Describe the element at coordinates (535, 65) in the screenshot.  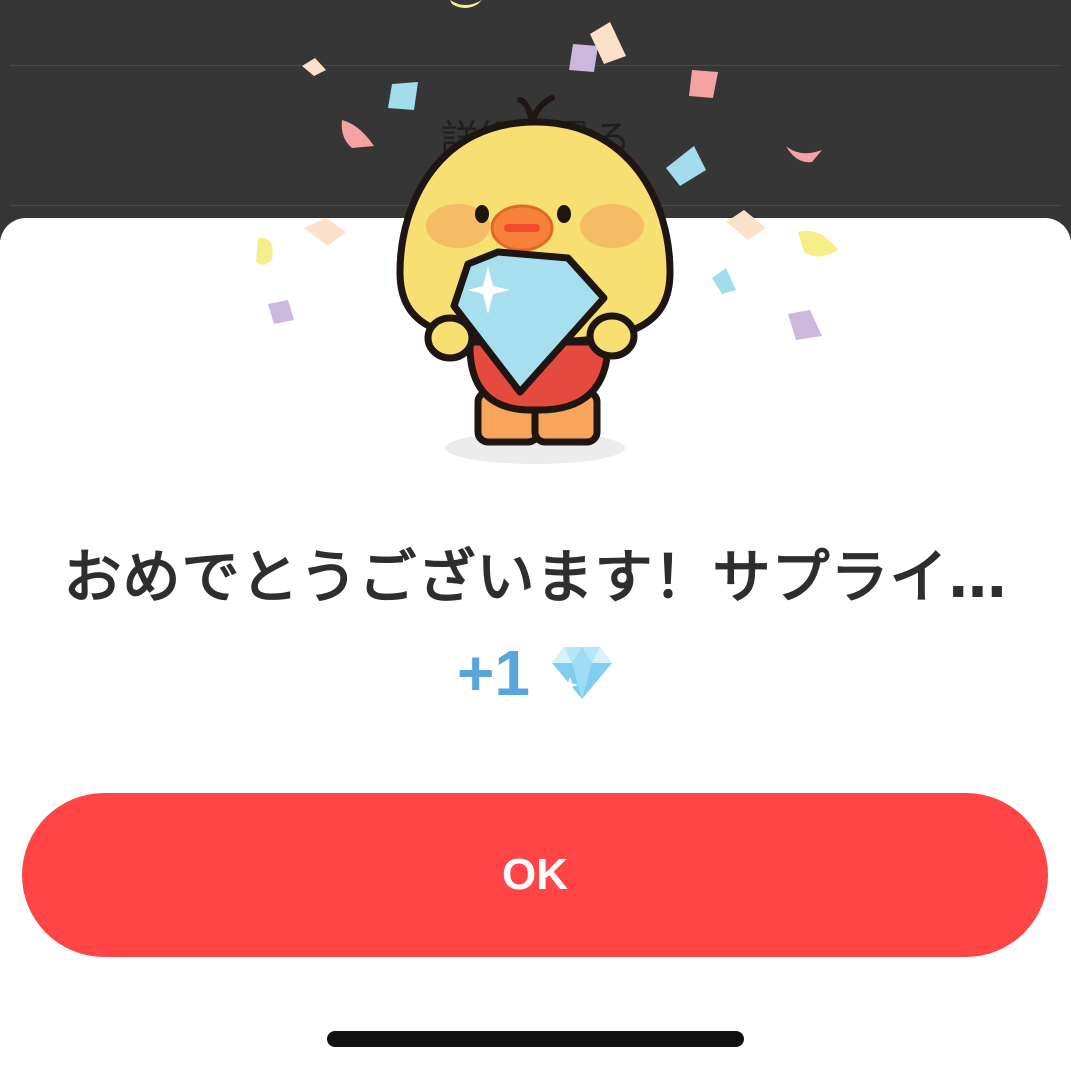
I see `divider` at that location.